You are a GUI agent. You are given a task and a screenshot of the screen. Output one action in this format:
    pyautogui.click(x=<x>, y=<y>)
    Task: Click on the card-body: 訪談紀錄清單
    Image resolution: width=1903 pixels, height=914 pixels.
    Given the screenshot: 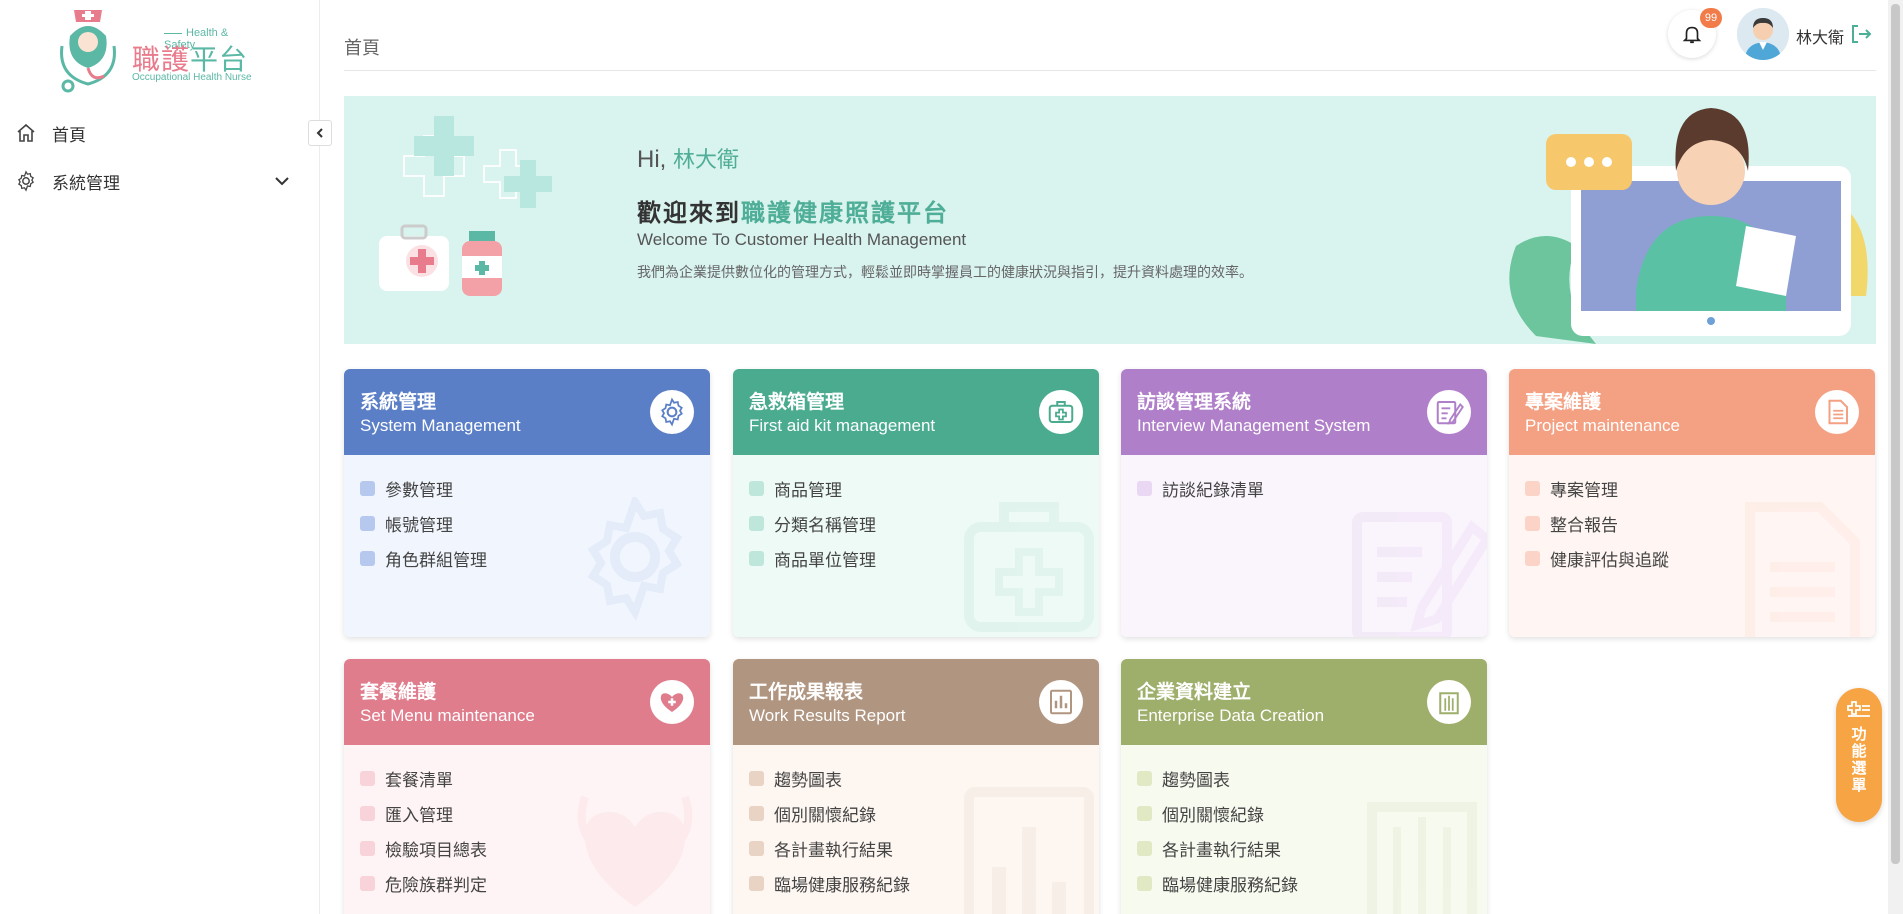 What is the action you would take?
    pyautogui.click(x=1304, y=546)
    